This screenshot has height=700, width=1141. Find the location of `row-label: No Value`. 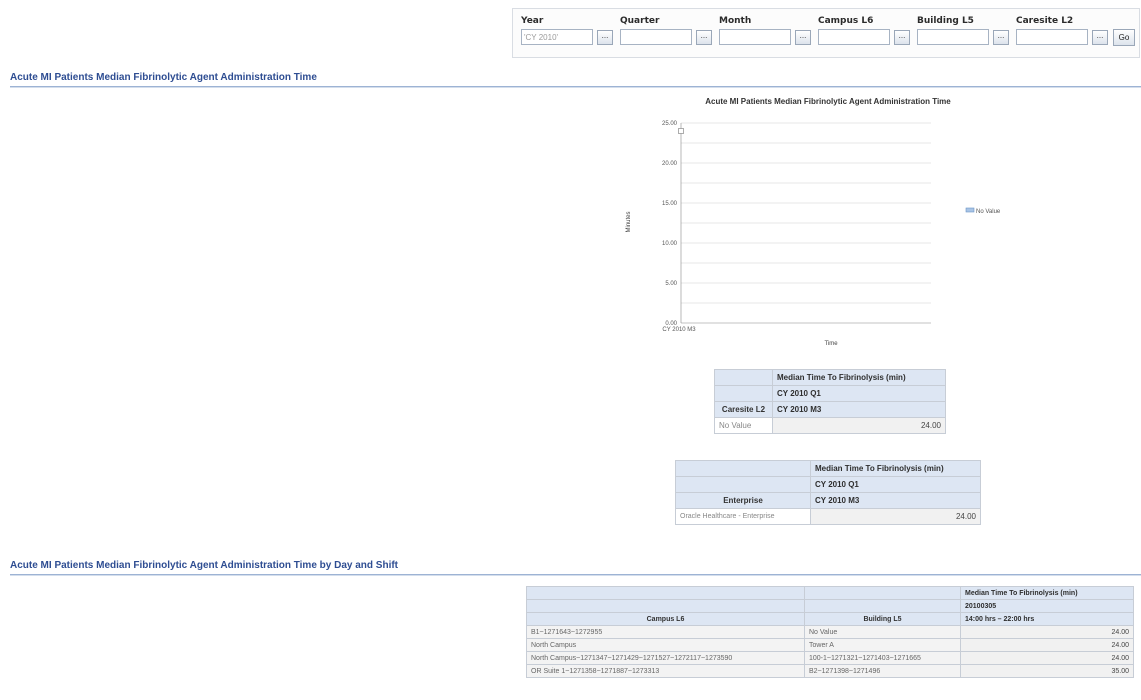

row-label: No Value is located at coordinates (743, 425).